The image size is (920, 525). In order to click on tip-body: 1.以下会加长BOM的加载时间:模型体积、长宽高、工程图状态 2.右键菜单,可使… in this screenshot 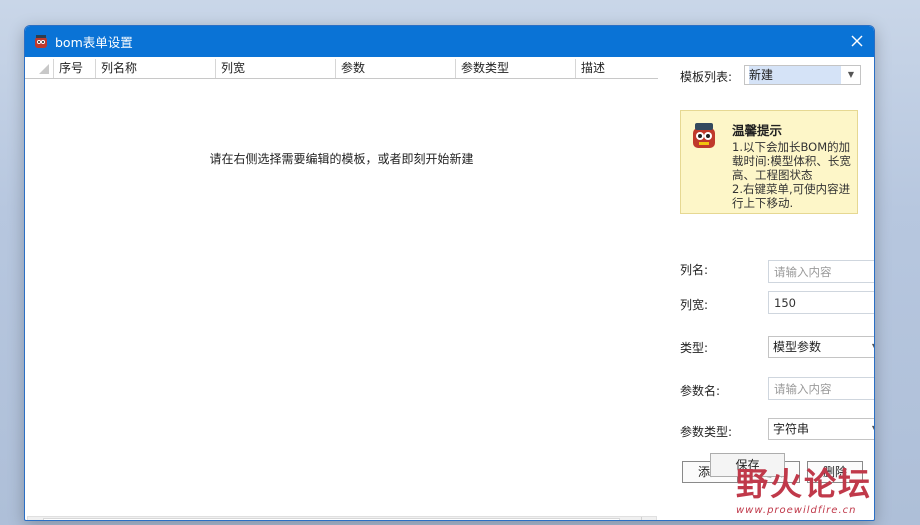, I will do `click(791, 175)`.